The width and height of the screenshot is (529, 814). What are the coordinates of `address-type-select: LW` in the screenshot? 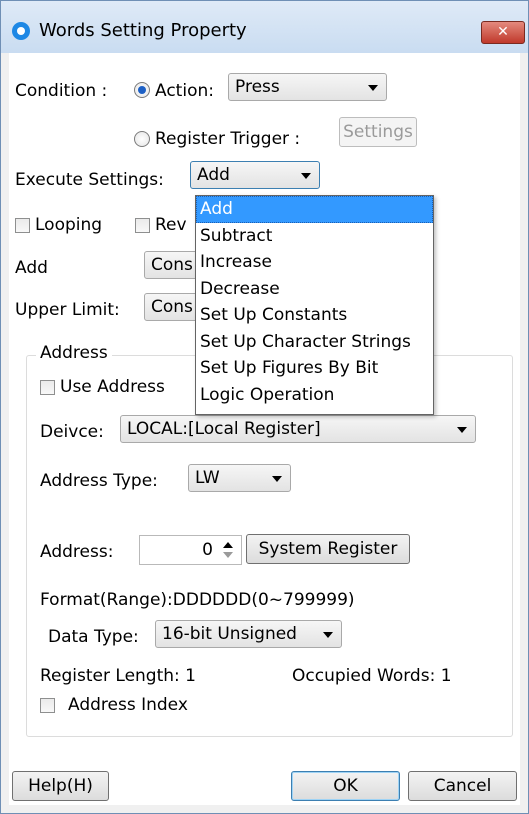 It's located at (239, 478).